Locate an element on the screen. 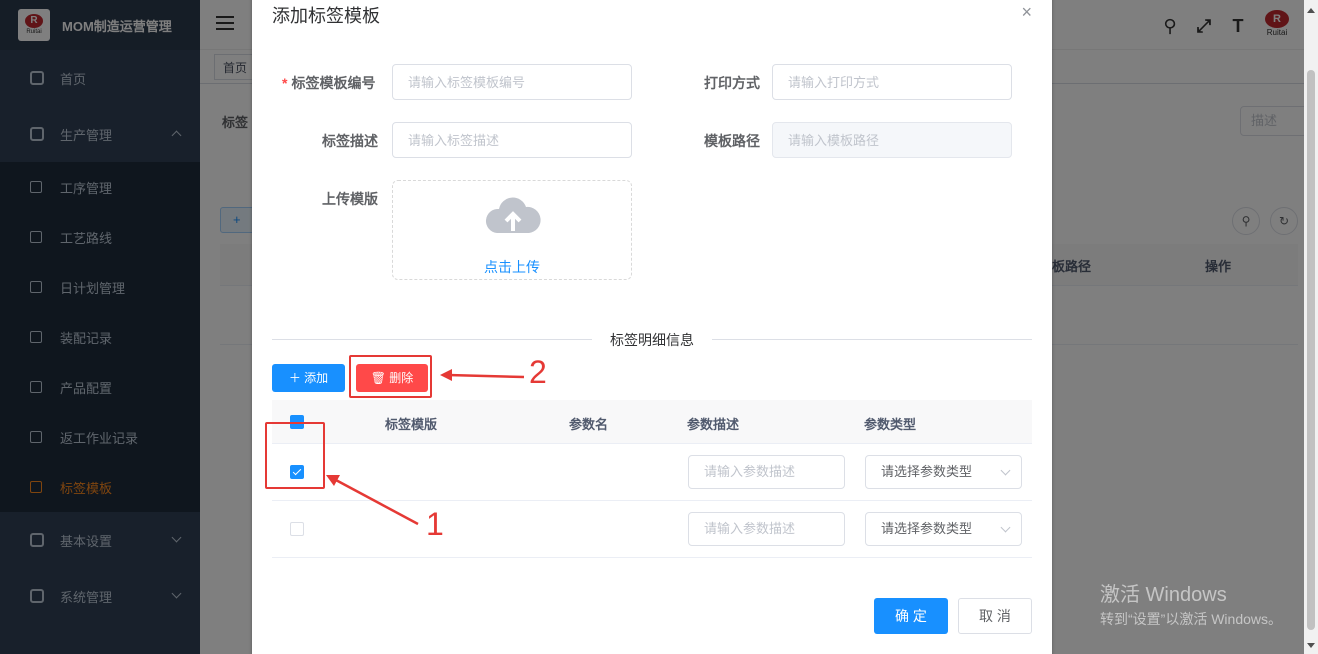 Image resolution: width=1318 pixels, height=654 pixels. scroll-up-icon is located at coordinates (1311, 10).